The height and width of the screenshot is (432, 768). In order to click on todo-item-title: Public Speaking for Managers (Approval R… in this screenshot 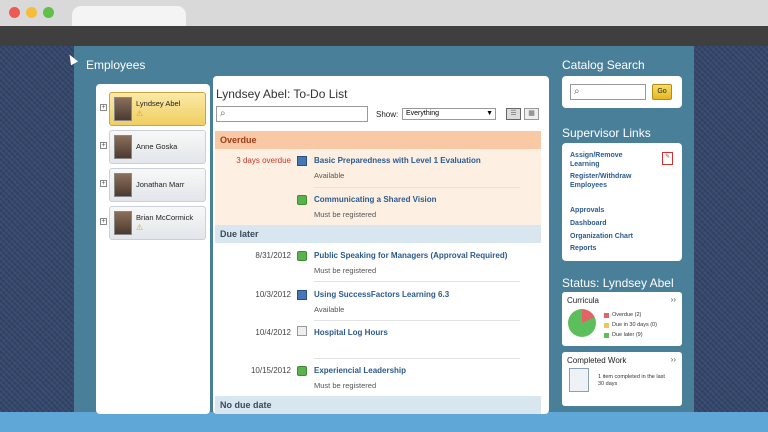, I will do `click(410, 255)`.